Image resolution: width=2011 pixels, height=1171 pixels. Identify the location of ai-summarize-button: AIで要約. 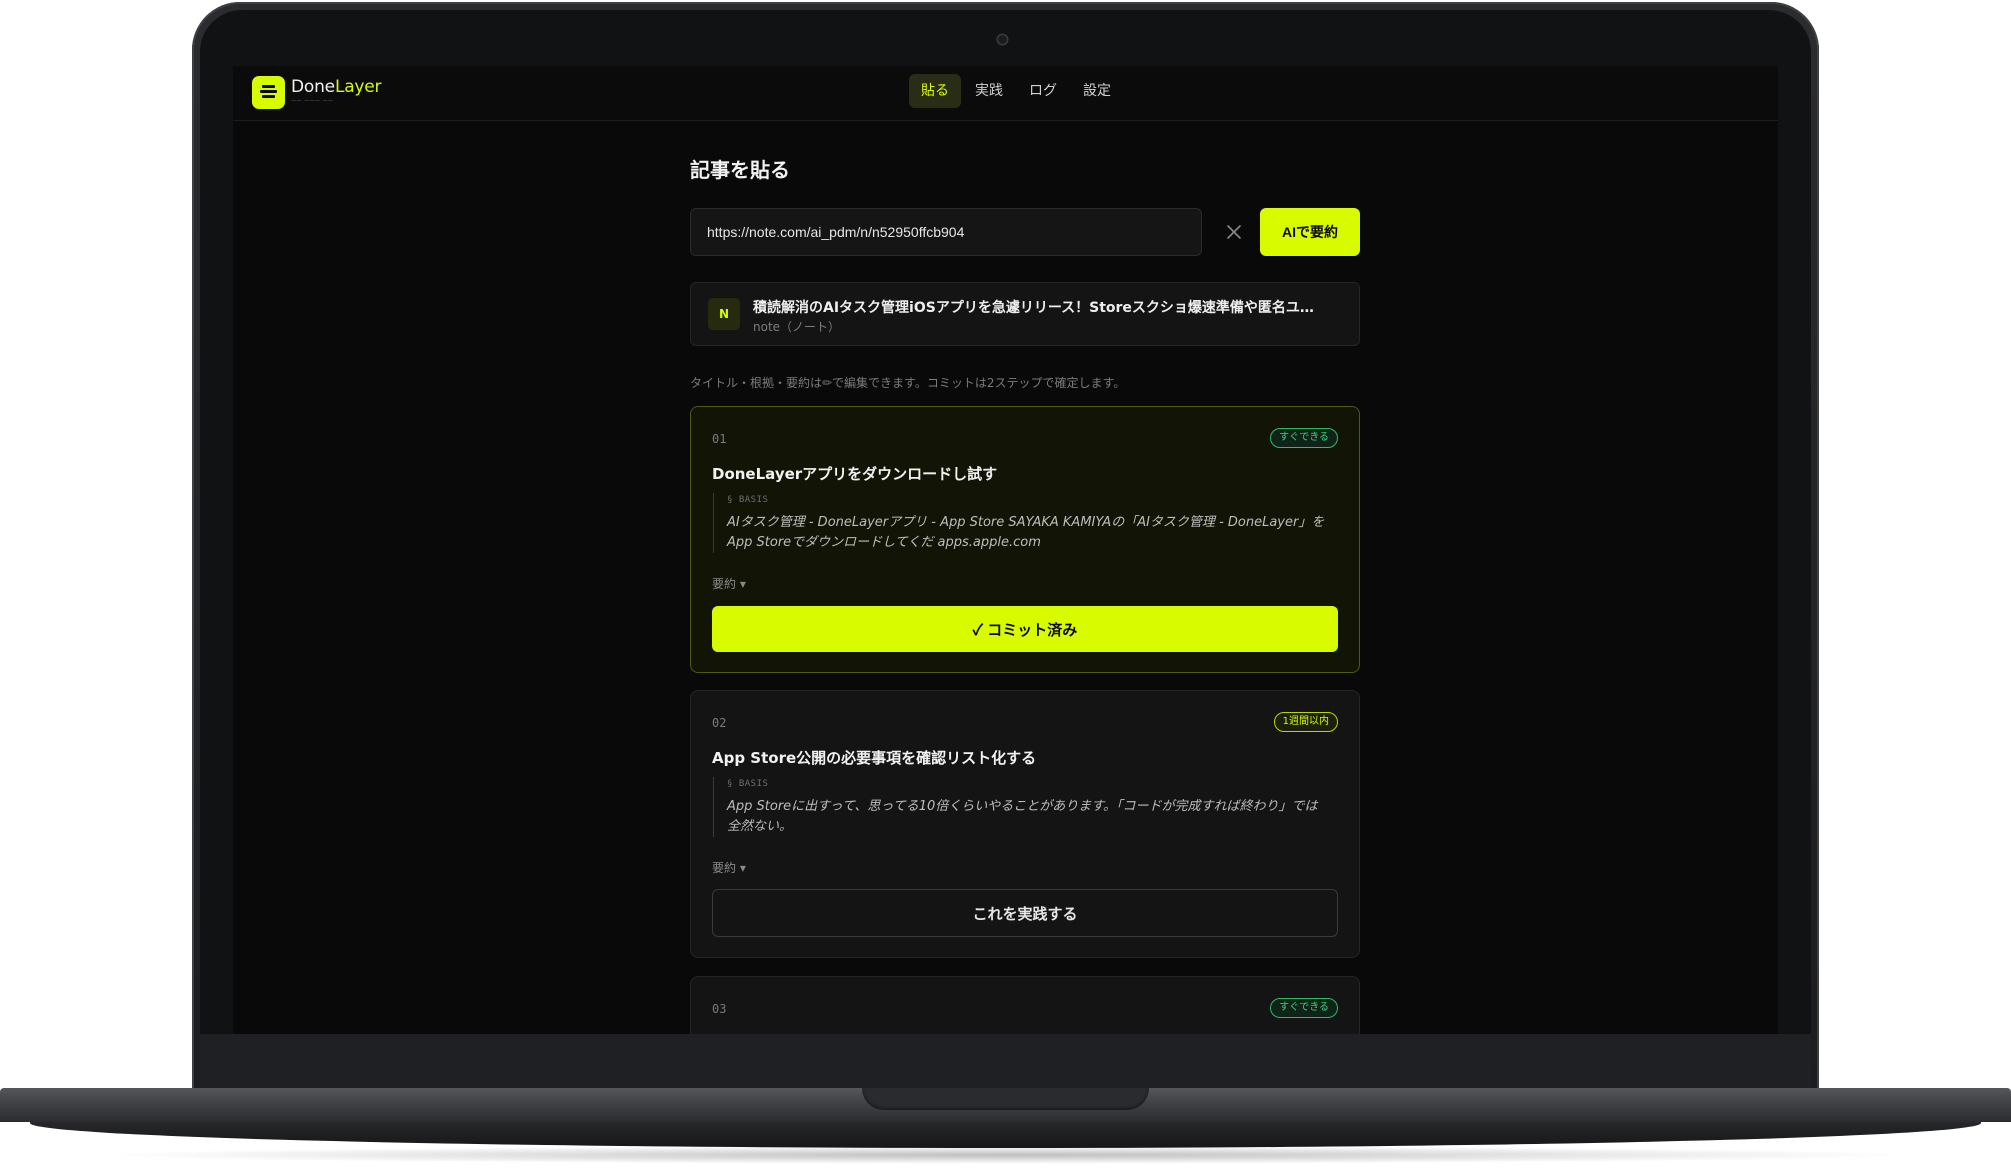
(1310, 232).